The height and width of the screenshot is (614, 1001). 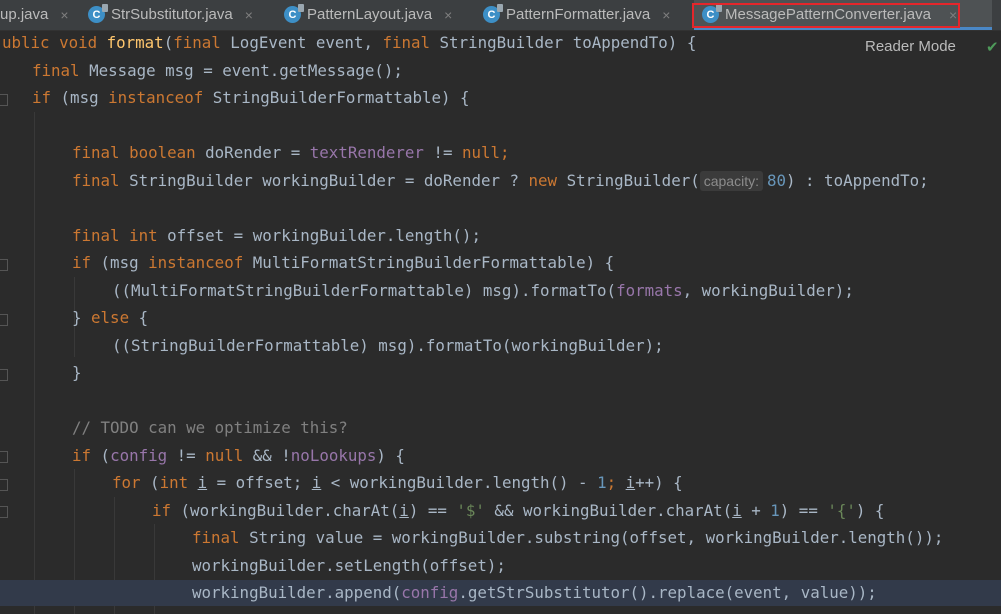 What do you see at coordinates (210, 427) in the screenshot?
I see `code-line-15: // TODO can we optimize this?` at bounding box center [210, 427].